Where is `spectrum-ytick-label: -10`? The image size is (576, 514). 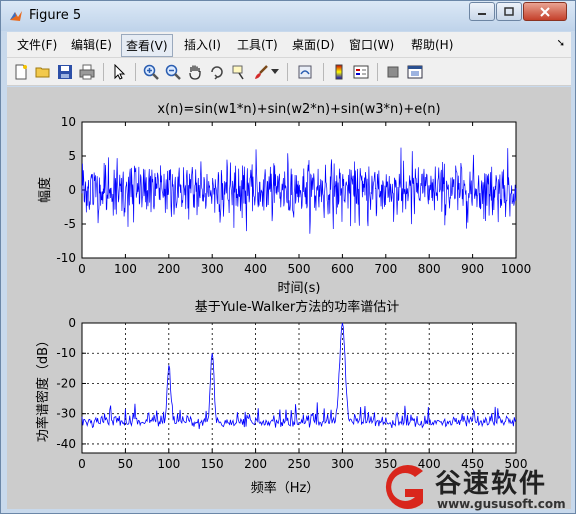
spectrum-ytick-label: -10 is located at coordinates (66, 353).